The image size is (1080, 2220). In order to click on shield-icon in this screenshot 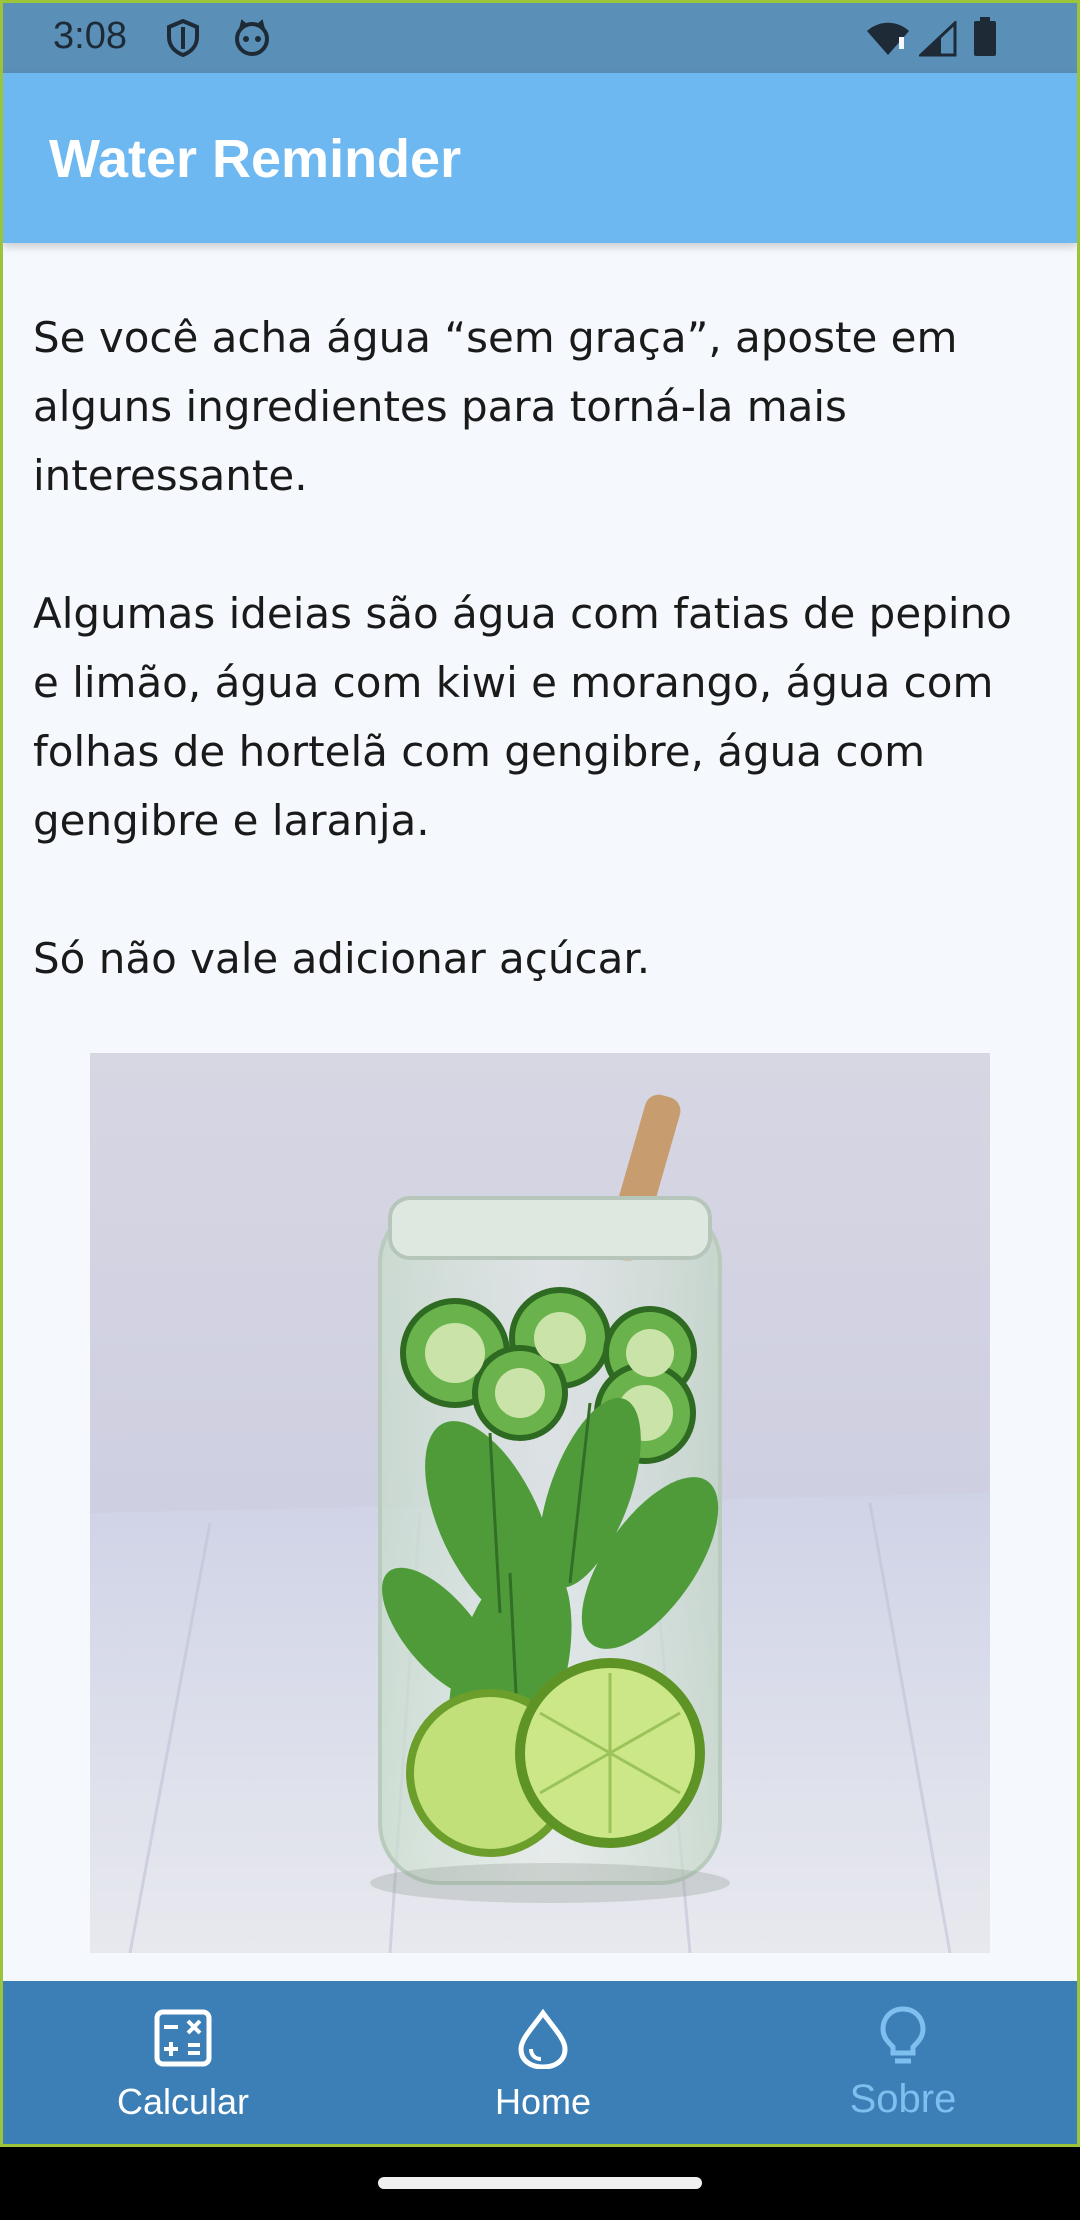, I will do `click(183, 39)`.